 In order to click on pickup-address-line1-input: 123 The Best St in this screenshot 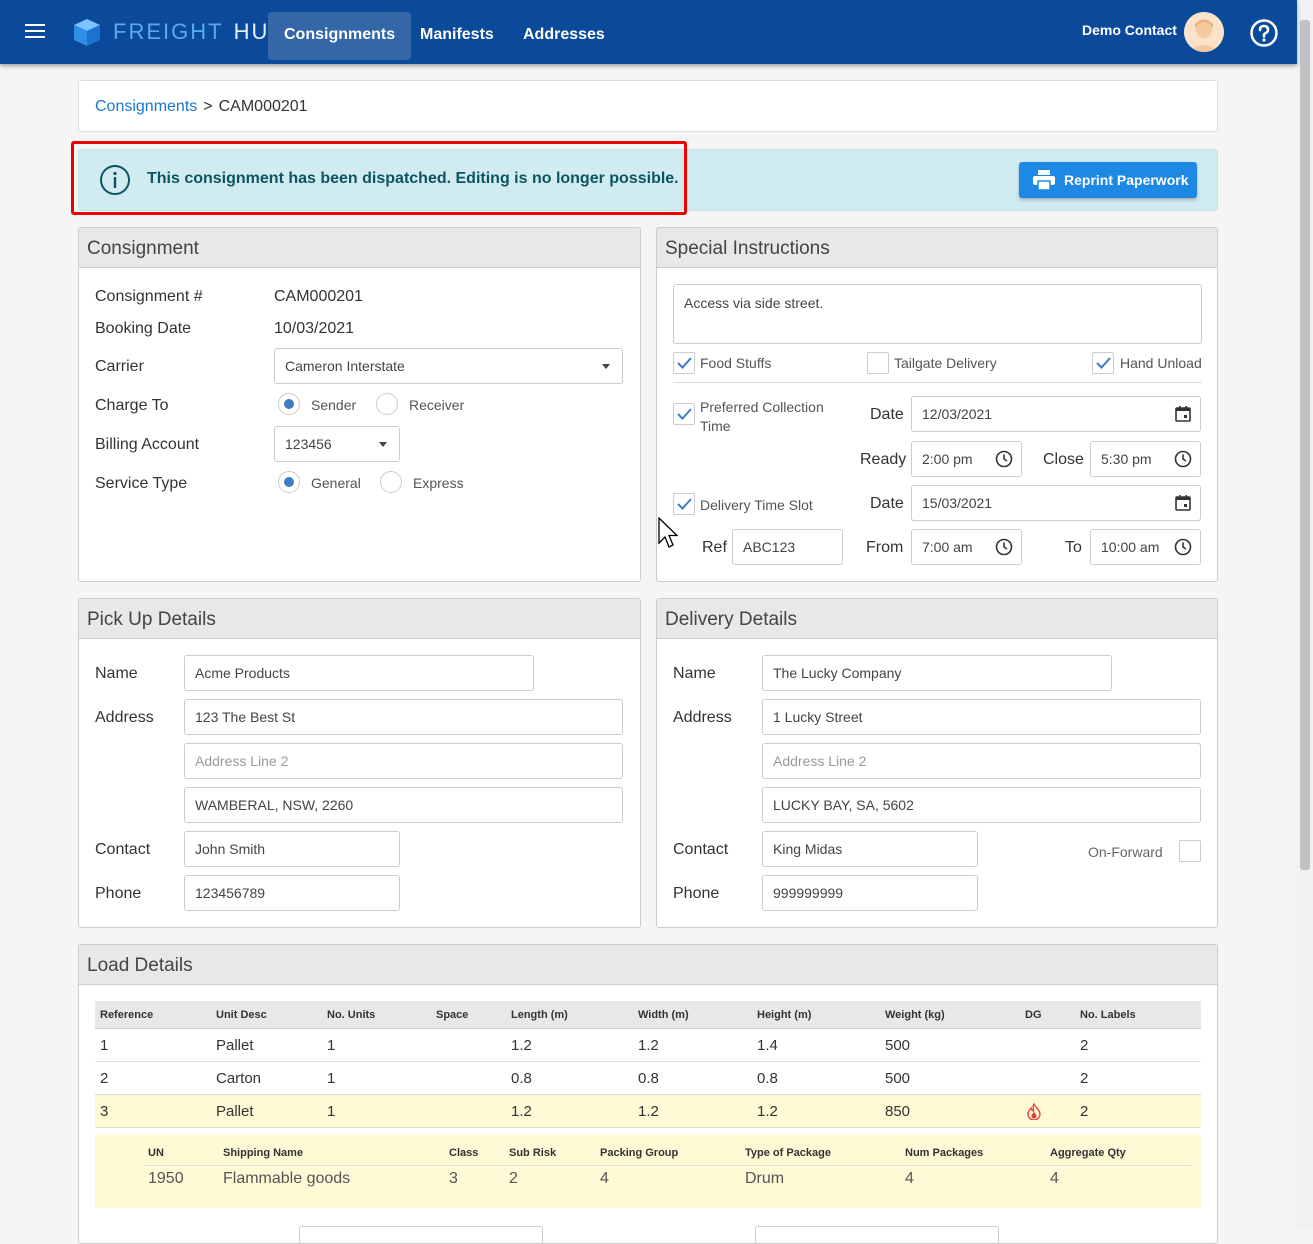, I will do `click(403, 717)`.